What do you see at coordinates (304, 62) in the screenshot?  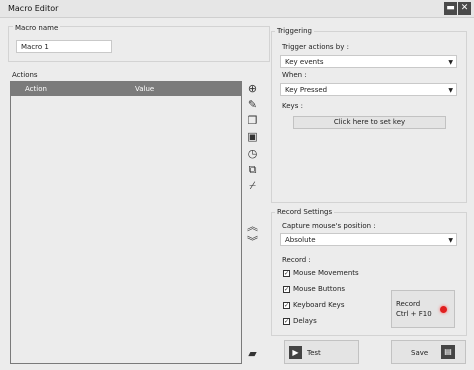 I see `trigger-by-value: Key events` at bounding box center [304, 62].